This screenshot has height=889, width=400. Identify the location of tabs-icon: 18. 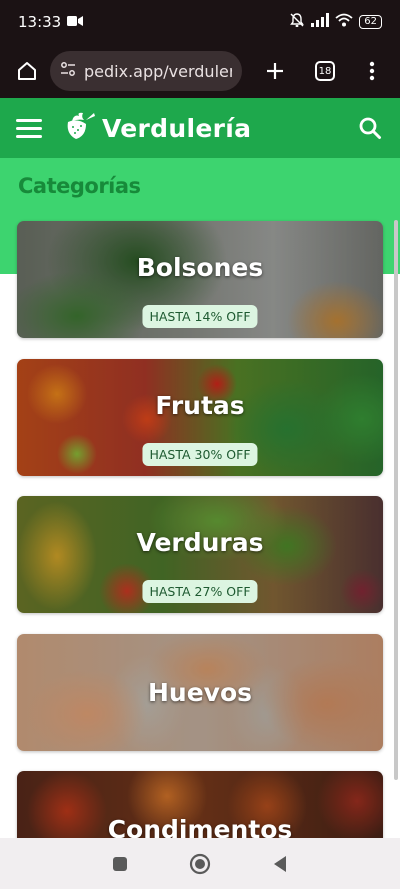
(325, 71).